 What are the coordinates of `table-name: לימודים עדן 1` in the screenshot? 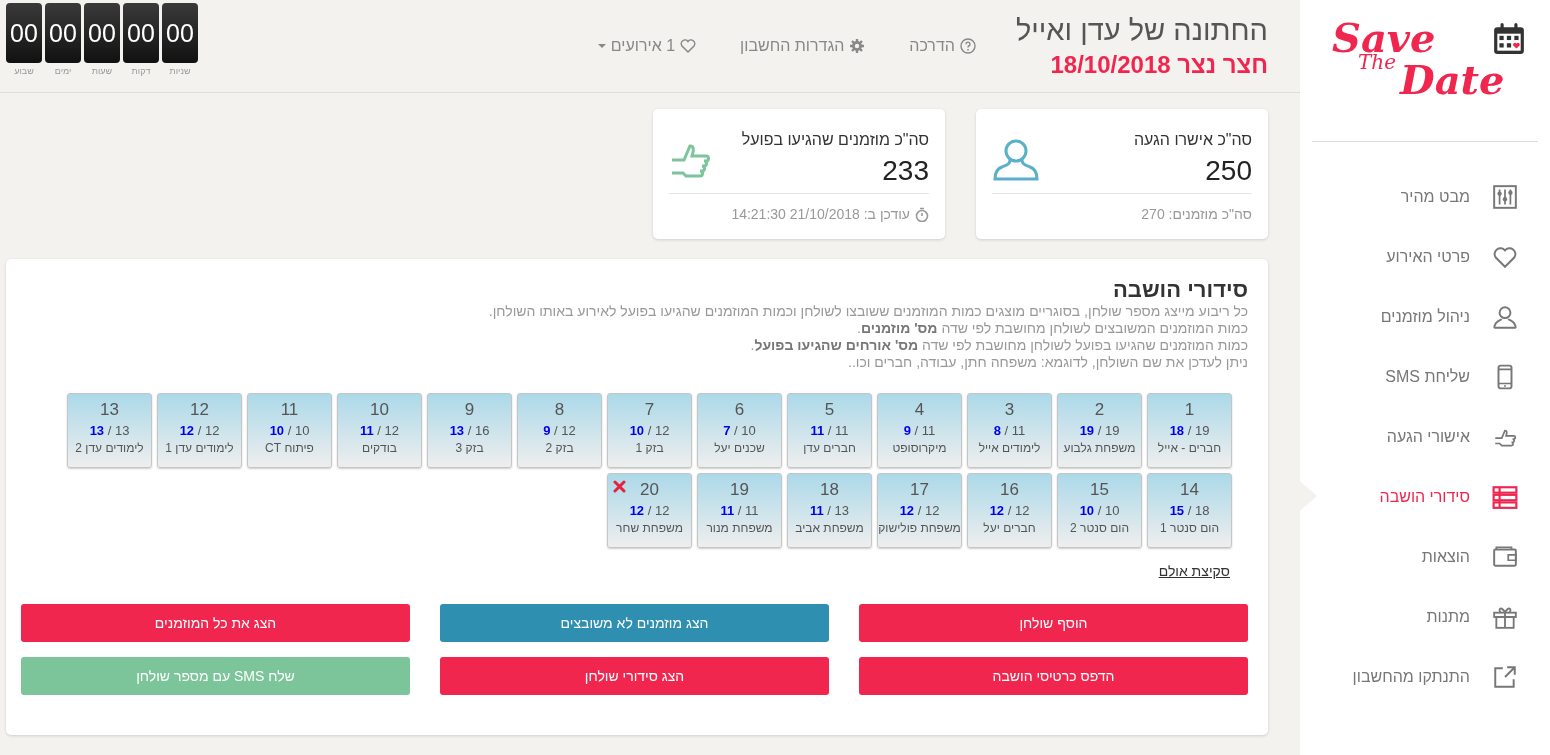 It's located at (199, 448).